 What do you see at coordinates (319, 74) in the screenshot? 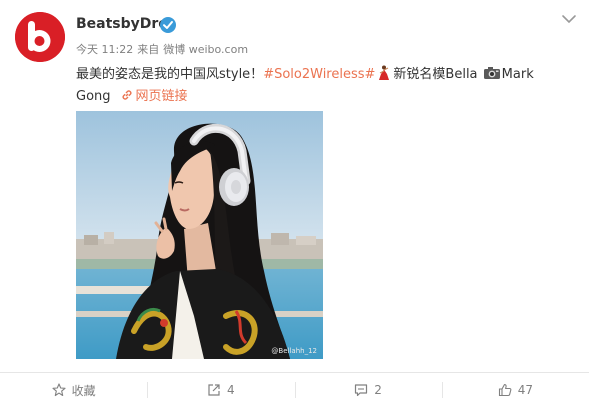
I see `topic-link: #Solo2Wireless#` at bounding box center [319, 74].